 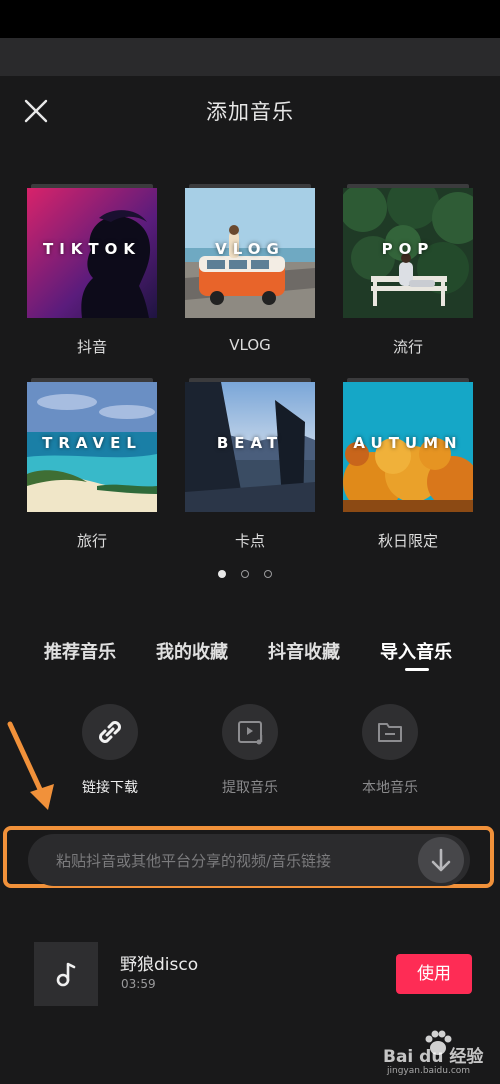 What do you see at coordinates (110, 788) in the screenshot?
I see `tool-label: 链接下载` at bounding box center [110, 788].